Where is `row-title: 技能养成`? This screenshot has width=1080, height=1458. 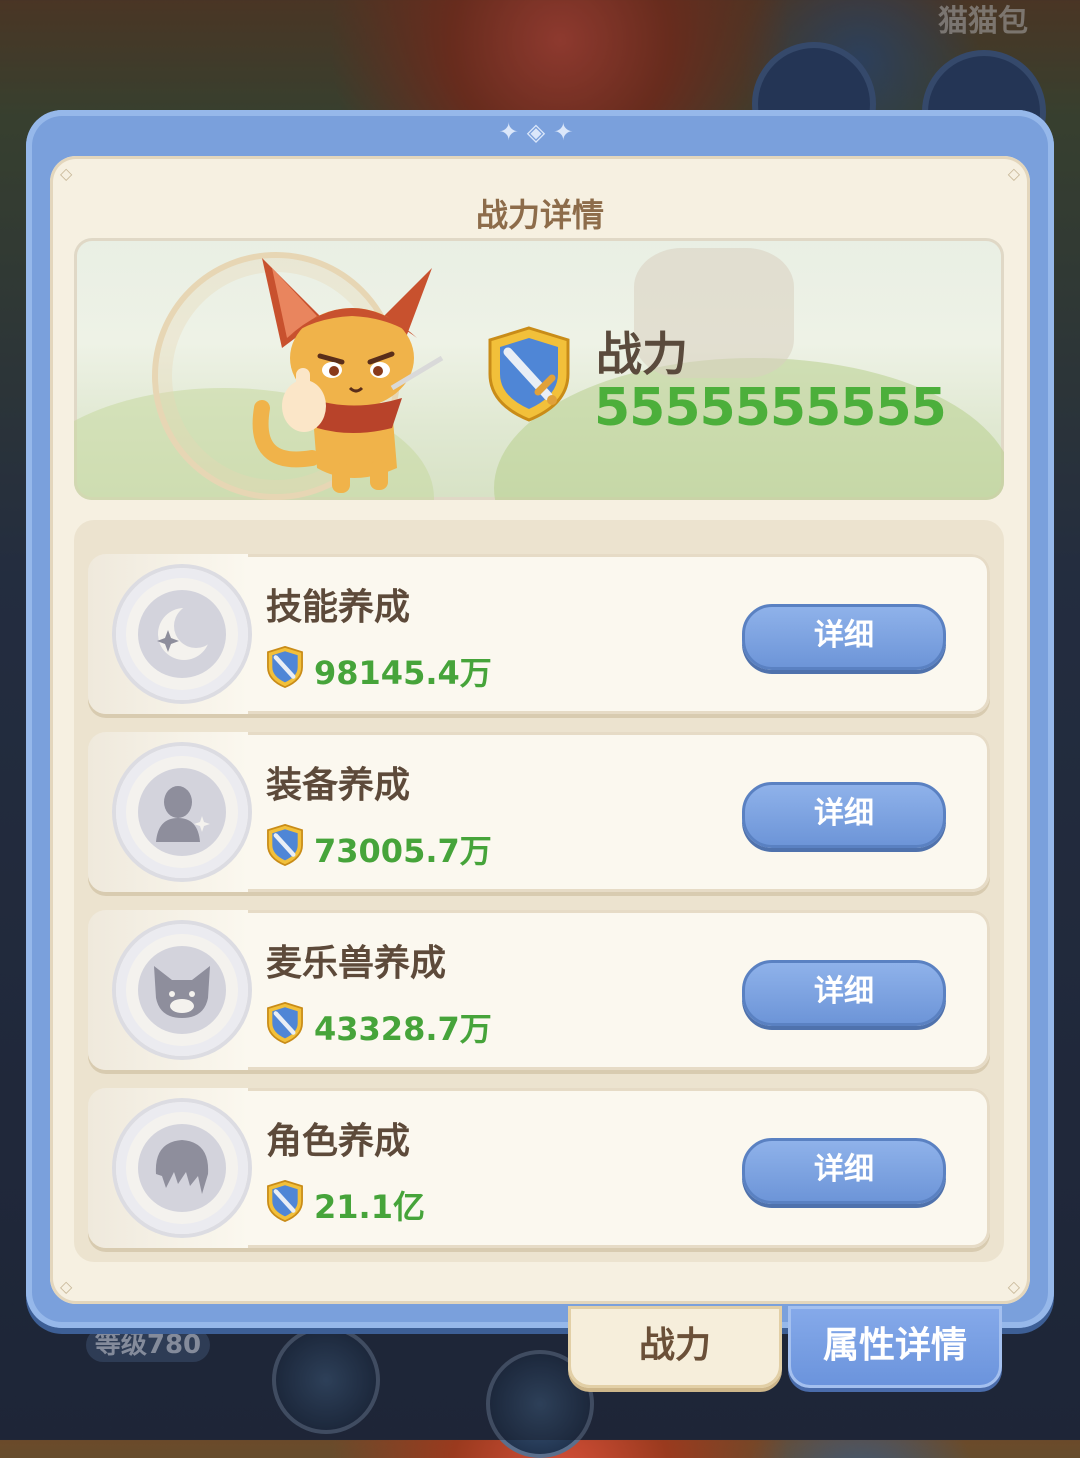 row-title: 技能养成 is located at coordinates (338, 607).